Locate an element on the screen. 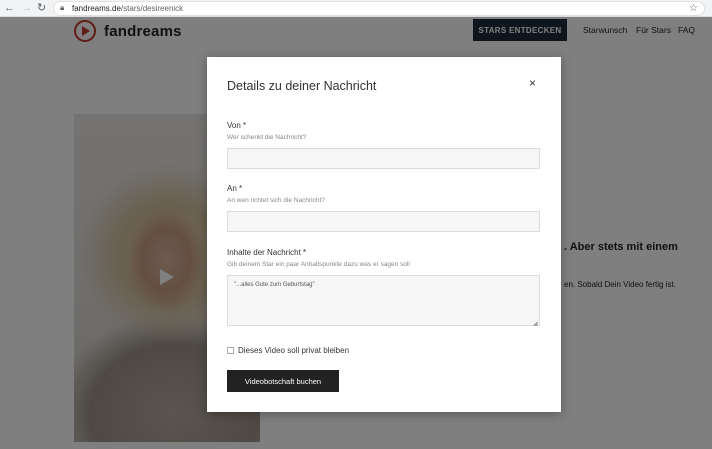 Image resolution: width=712 pixels, height=449 pixels. bookmark-star-icon: ☆ is located at coordinates (693, 8).